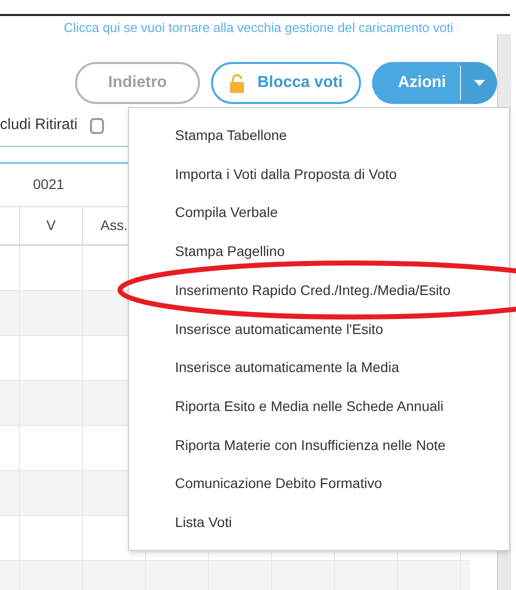  Describe the element at coordinates (319, 368) in the screenshot. I see `menu-item: Inserisce automaticamente la Media` at that location.